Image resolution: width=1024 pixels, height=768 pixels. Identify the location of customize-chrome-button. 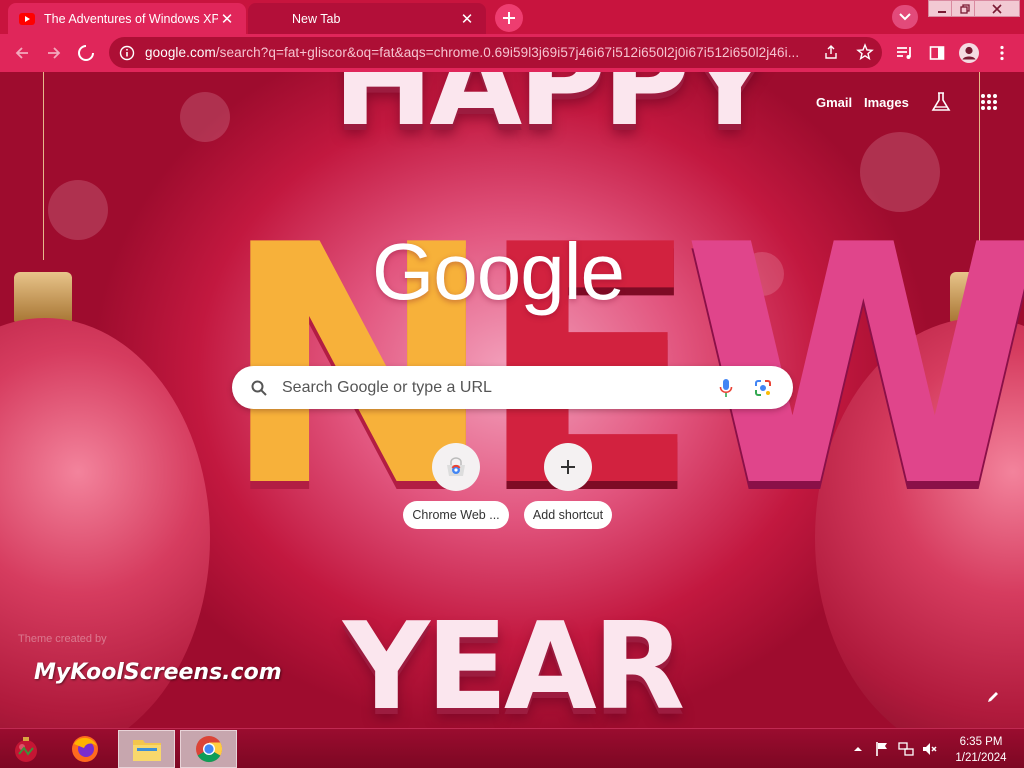
(993, 697).